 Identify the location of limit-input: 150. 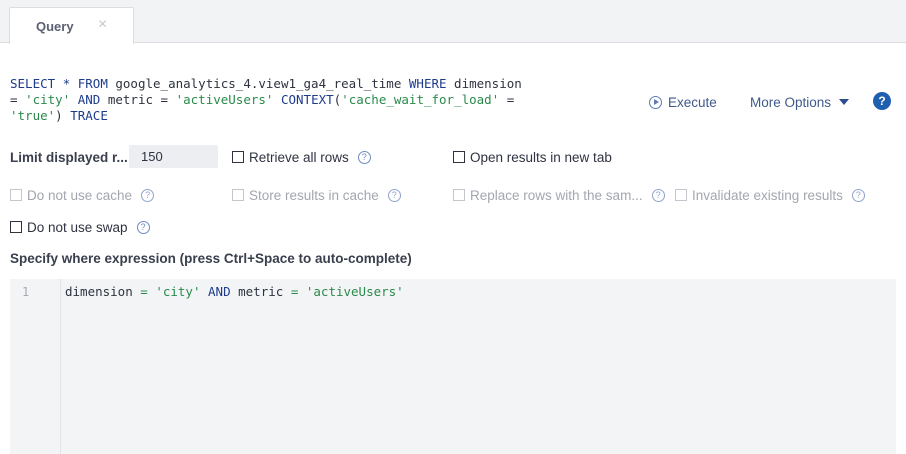
(173, 156).